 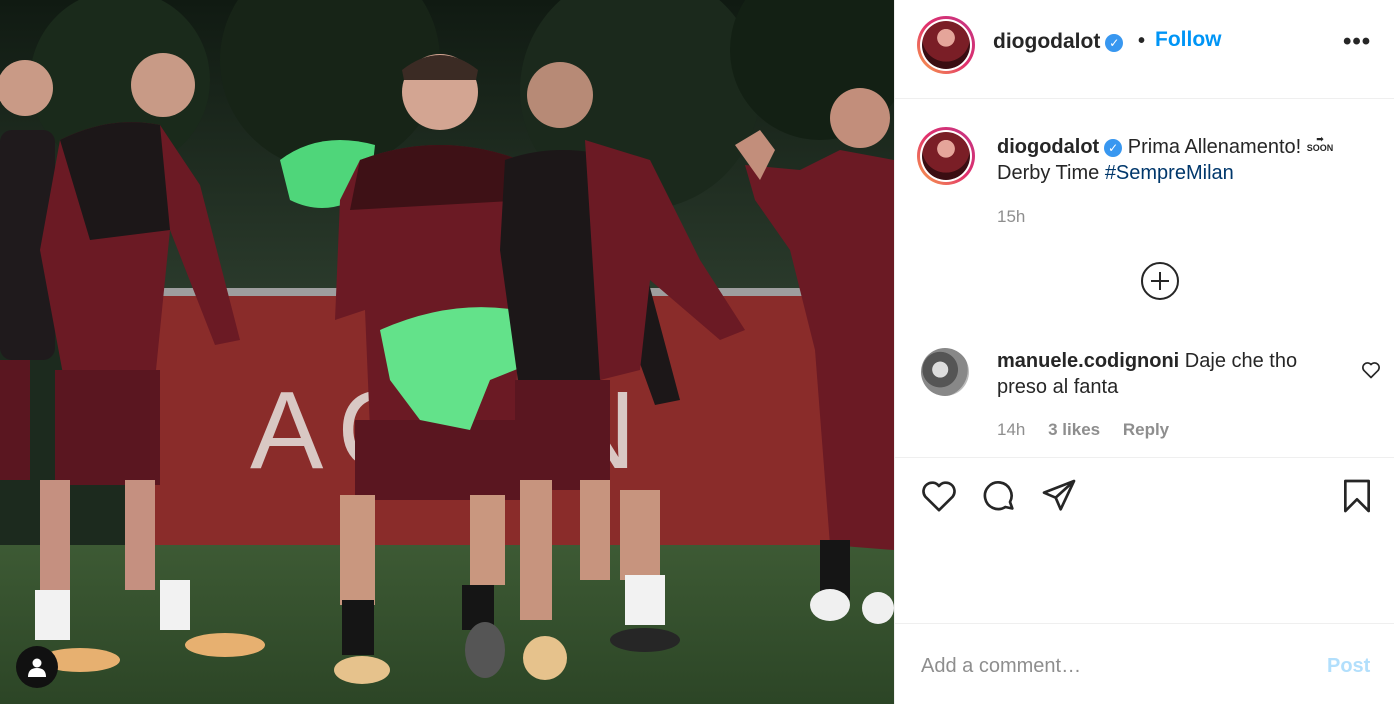 I want to click on add-comment-input, so click(x=1111, y=666).